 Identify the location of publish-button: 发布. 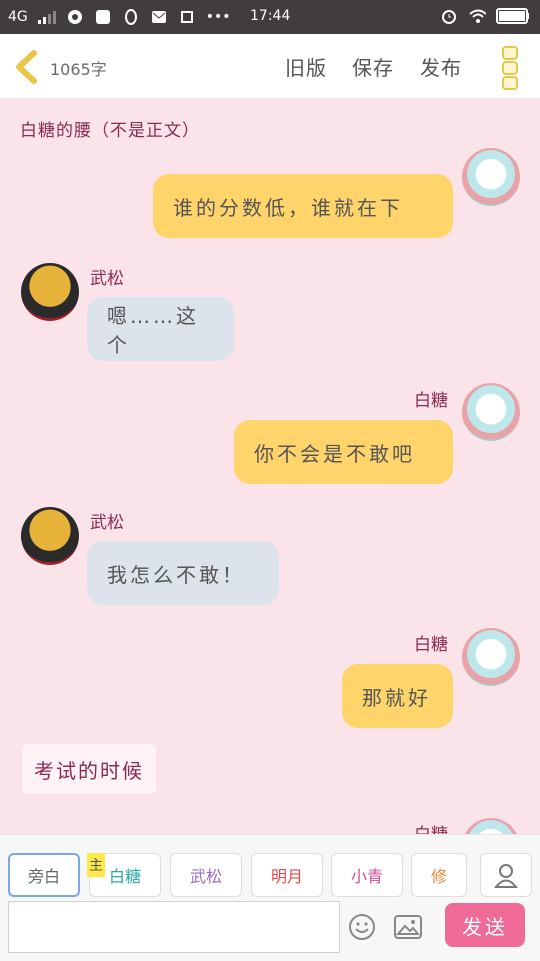
(441, 66).